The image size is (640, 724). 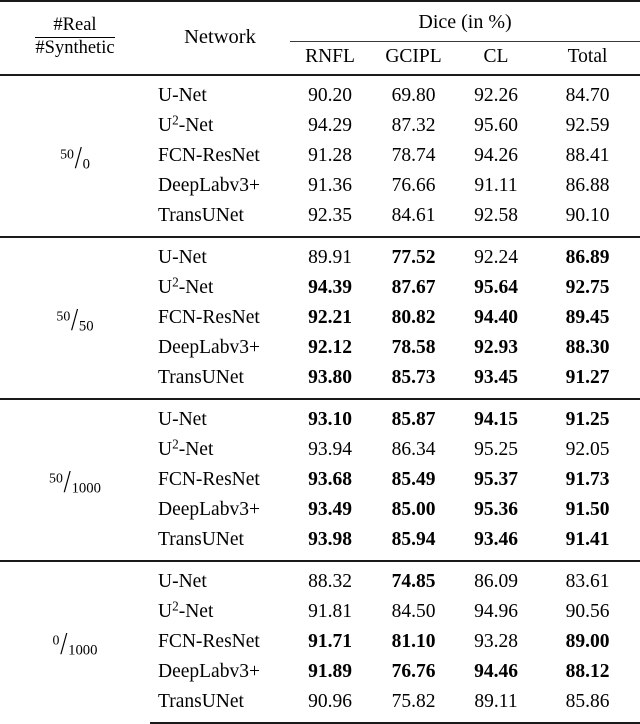 What do you see at coordinates (413, 641) in the screenshot?
I see `cell-dice-gcipl: 81.10` at bounding box center [413, 641].